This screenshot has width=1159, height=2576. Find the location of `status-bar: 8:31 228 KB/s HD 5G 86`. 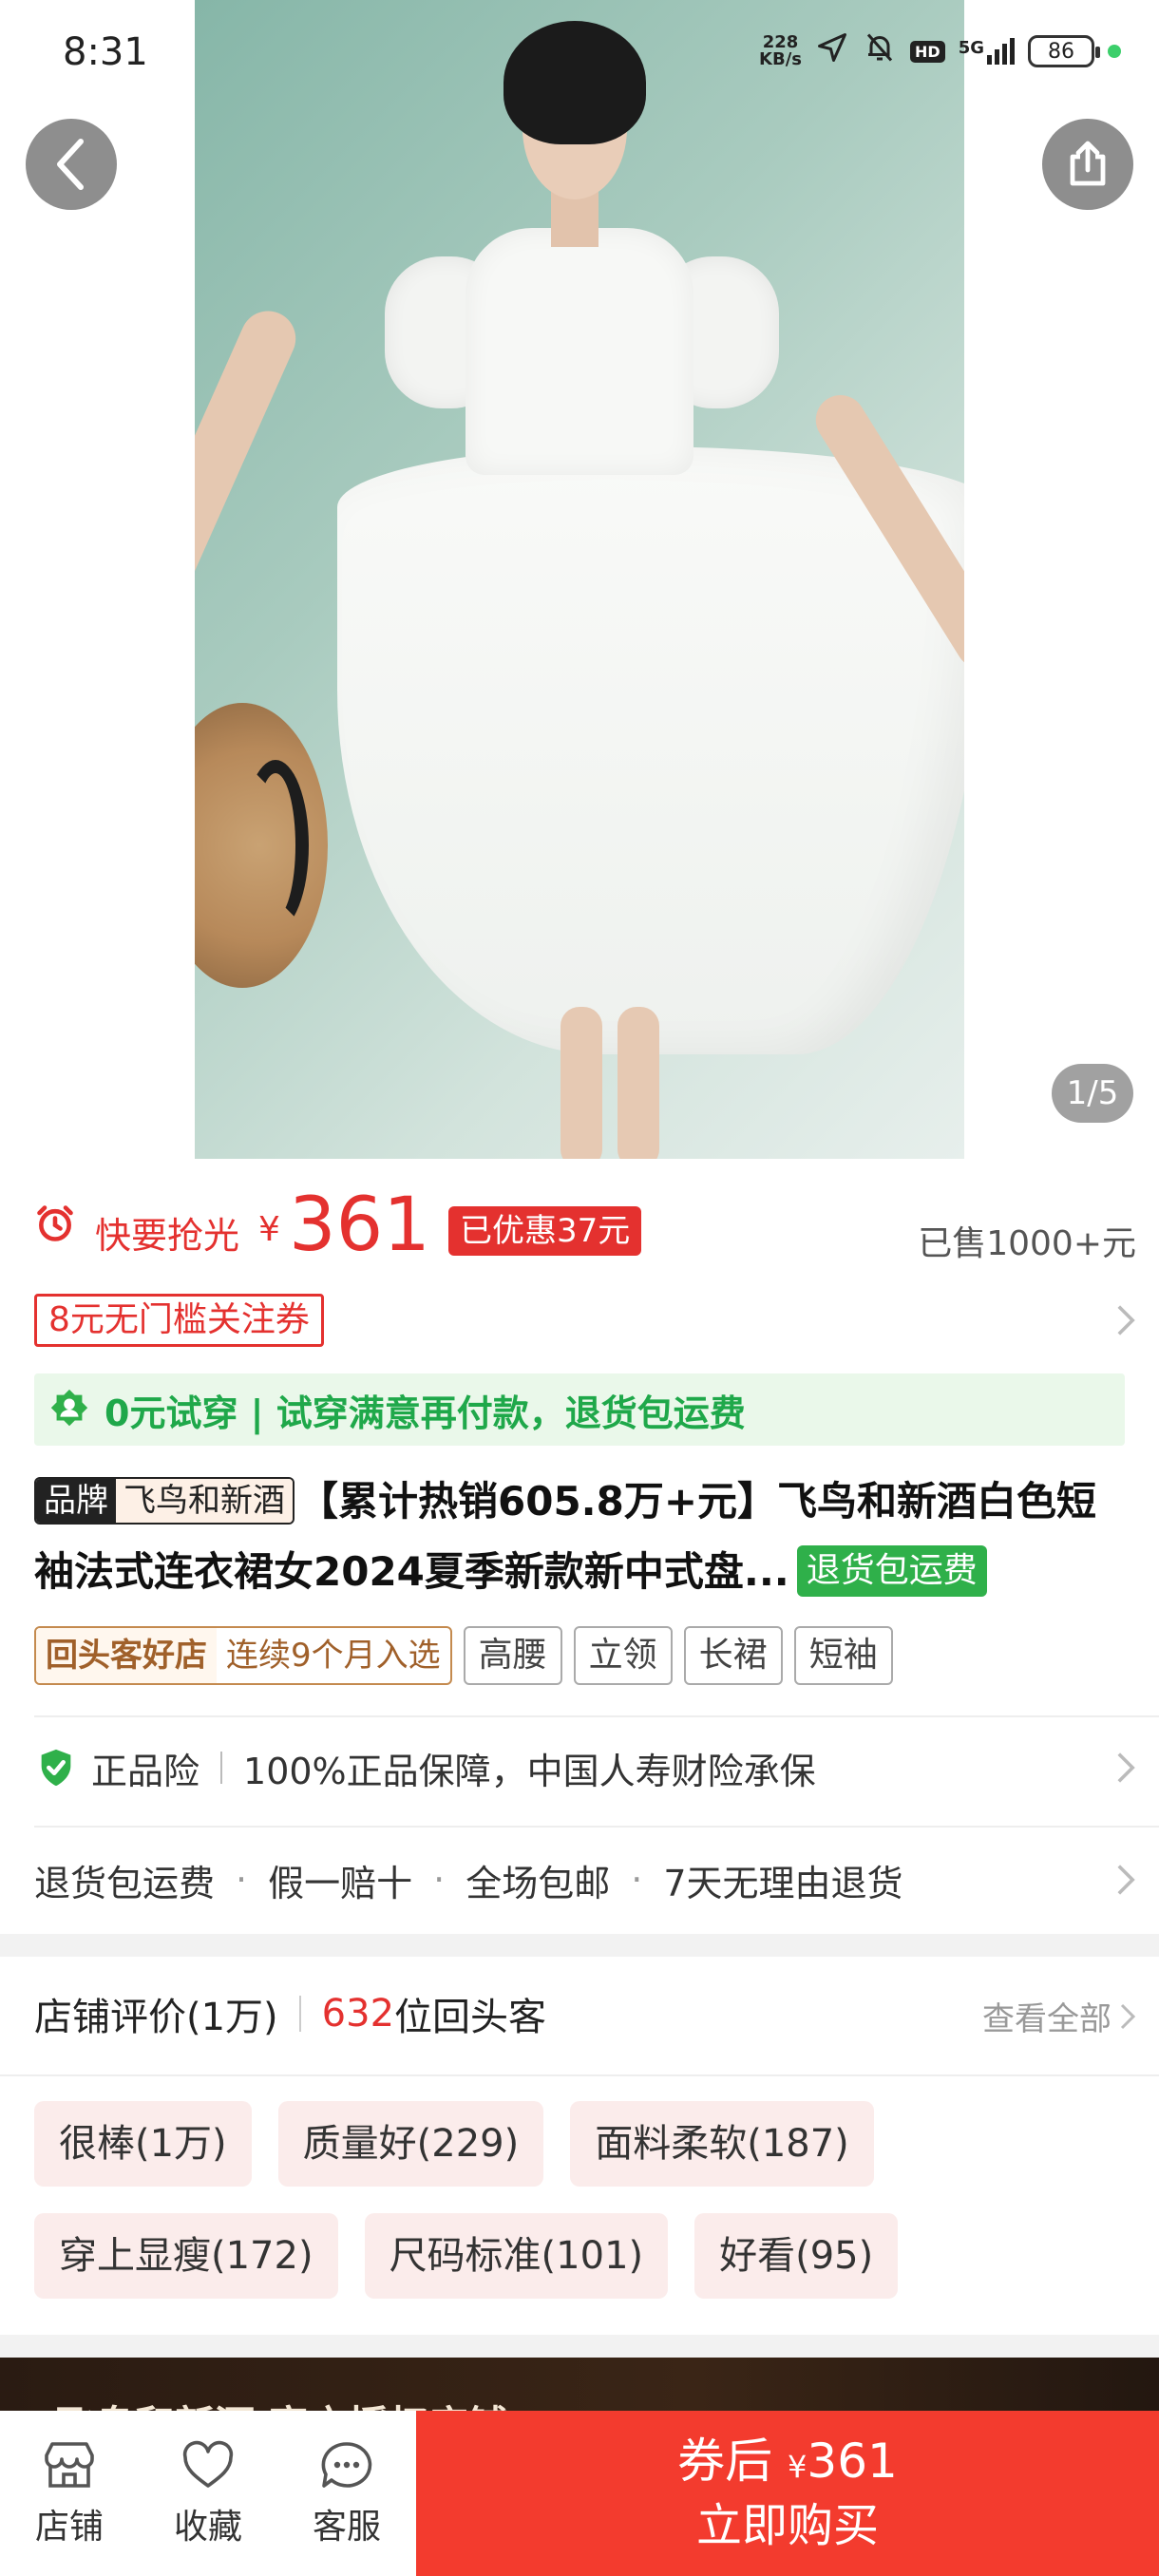

status-bar: 8:31 228 KB/s HD 5G 86 is located at coordinates (579, 52).